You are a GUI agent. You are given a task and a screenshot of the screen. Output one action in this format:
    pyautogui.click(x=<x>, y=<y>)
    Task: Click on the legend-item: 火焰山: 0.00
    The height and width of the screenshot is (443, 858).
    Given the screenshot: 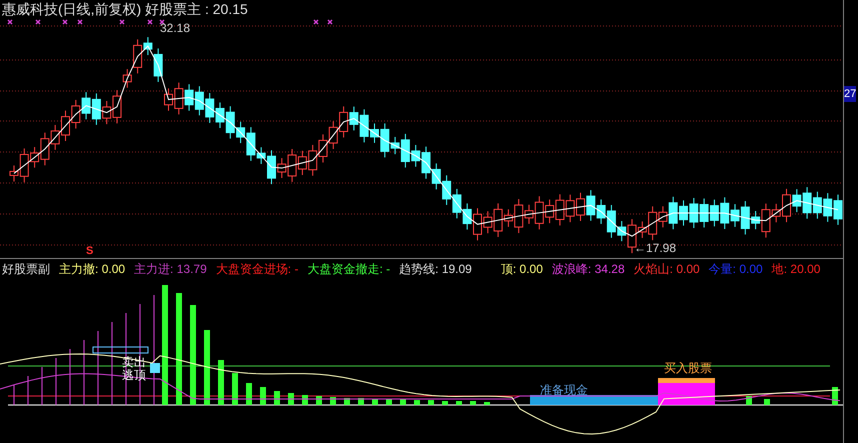 What is the action you would take?
    pyautogui.click(x=667, y=269)
    